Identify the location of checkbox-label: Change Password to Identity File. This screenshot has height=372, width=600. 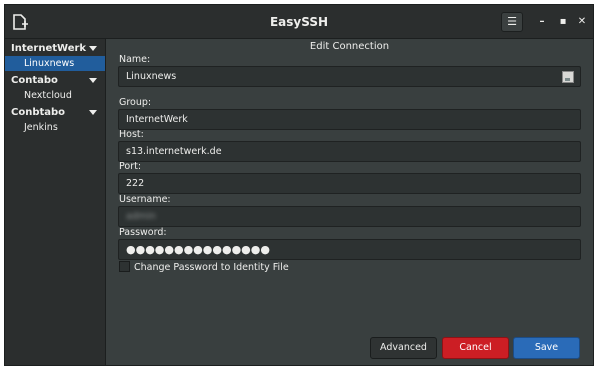
(211, 267).